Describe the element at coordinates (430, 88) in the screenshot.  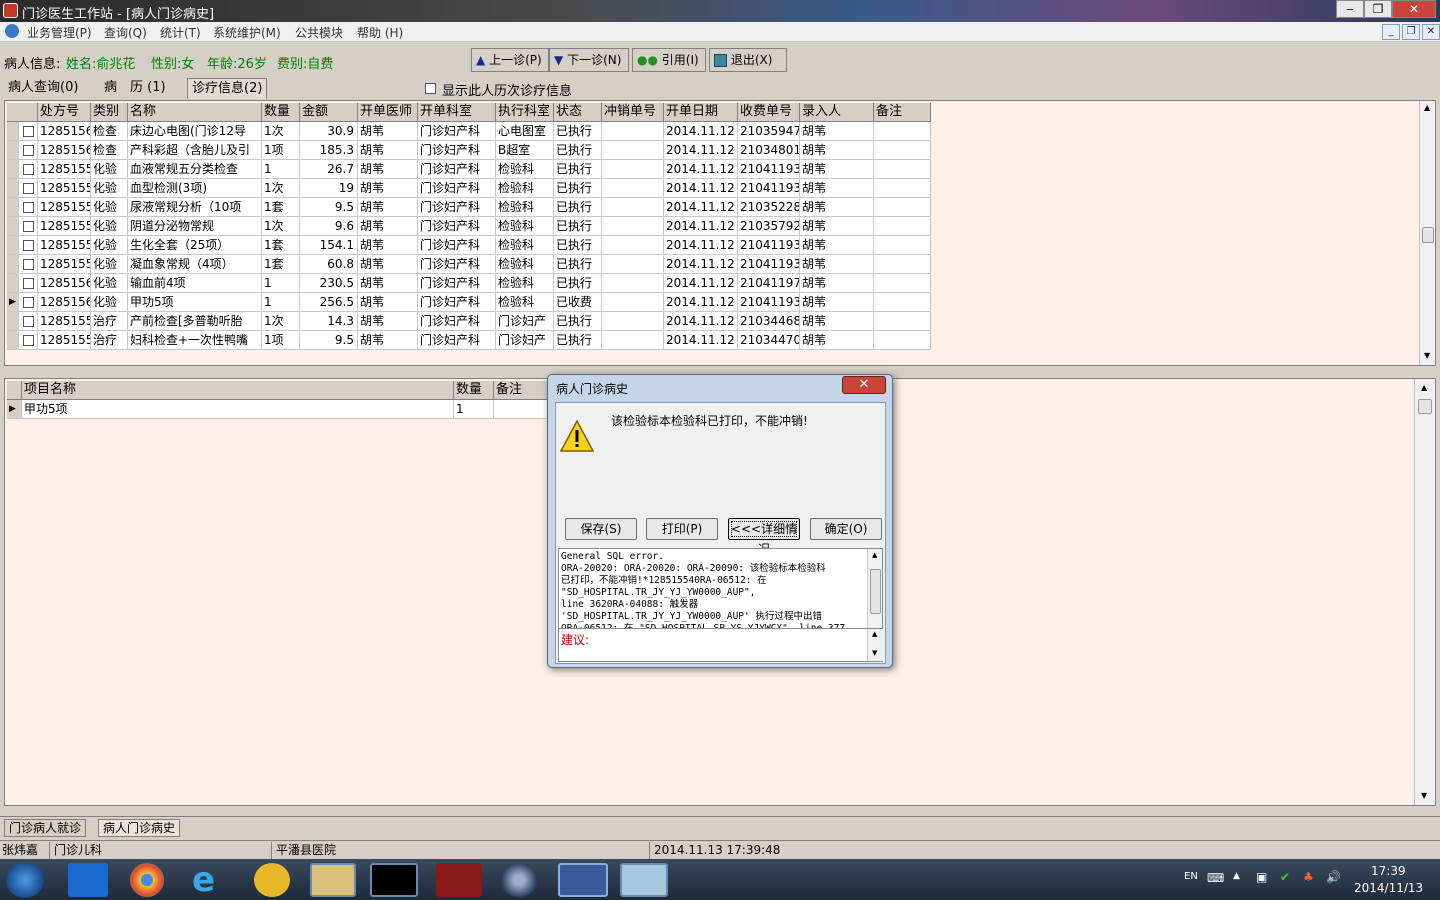
I see `history-checkbox` at that location.